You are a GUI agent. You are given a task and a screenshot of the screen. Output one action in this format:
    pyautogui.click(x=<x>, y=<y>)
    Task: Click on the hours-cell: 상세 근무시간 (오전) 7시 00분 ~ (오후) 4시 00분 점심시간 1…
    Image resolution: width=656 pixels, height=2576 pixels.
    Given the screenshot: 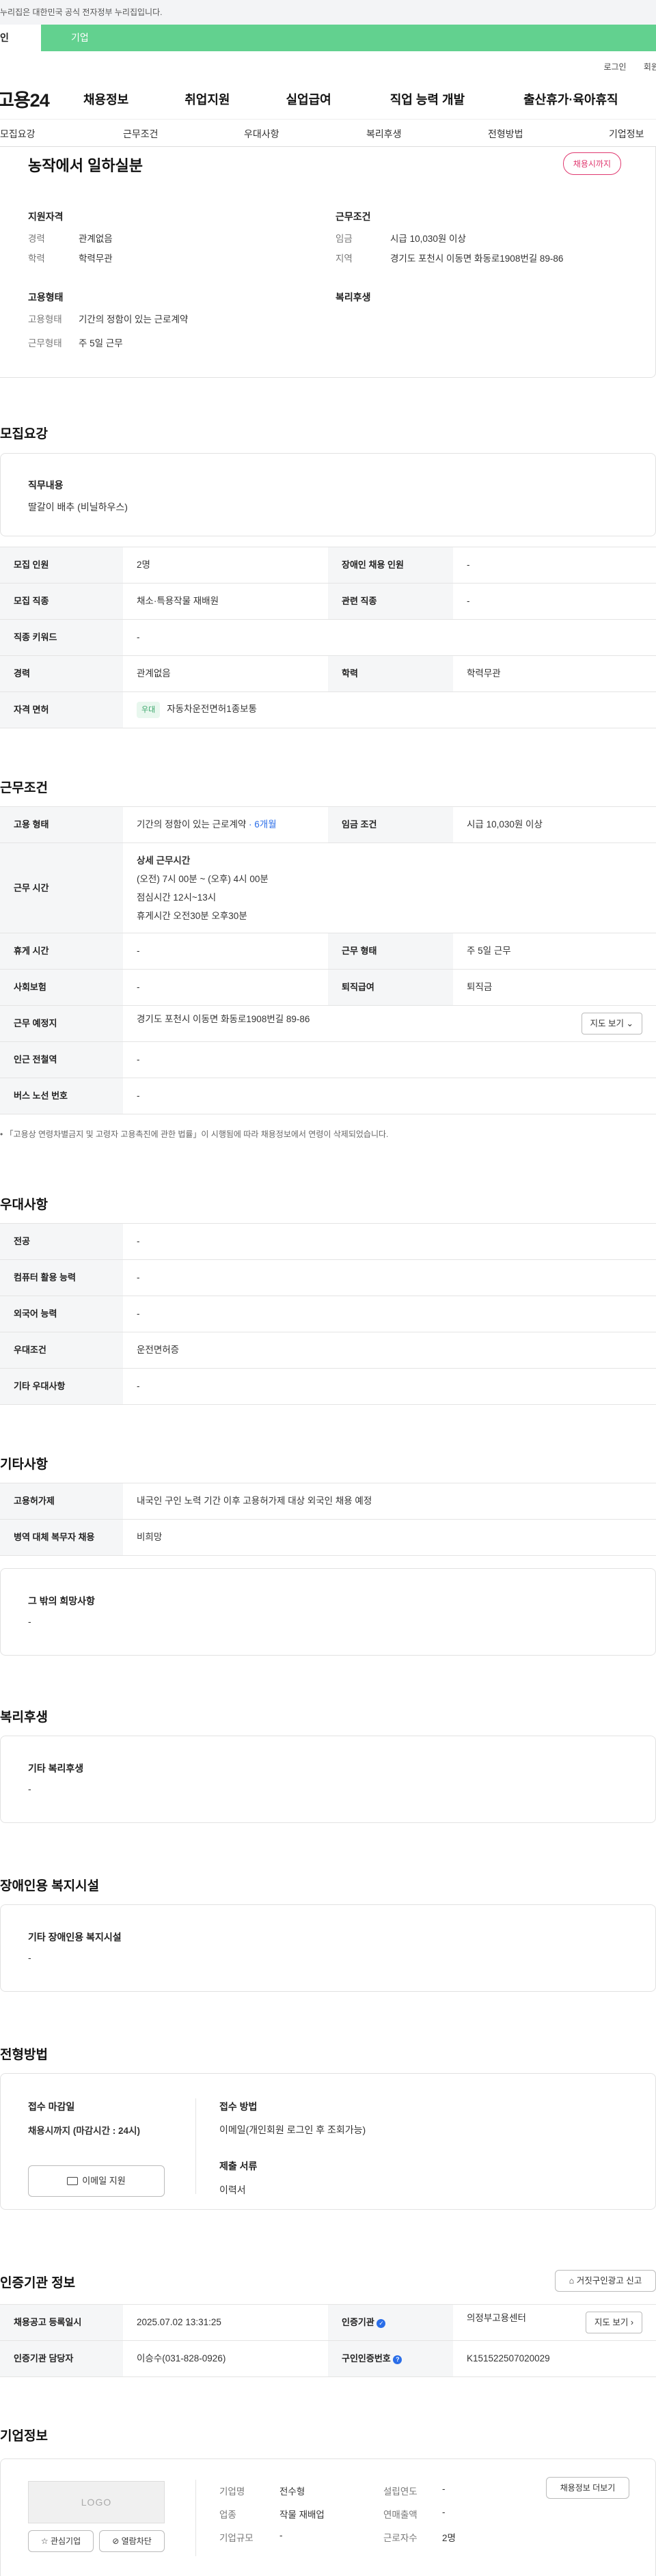 What is the action you would take?
    pyautogui.click(x=389, y=887)
    